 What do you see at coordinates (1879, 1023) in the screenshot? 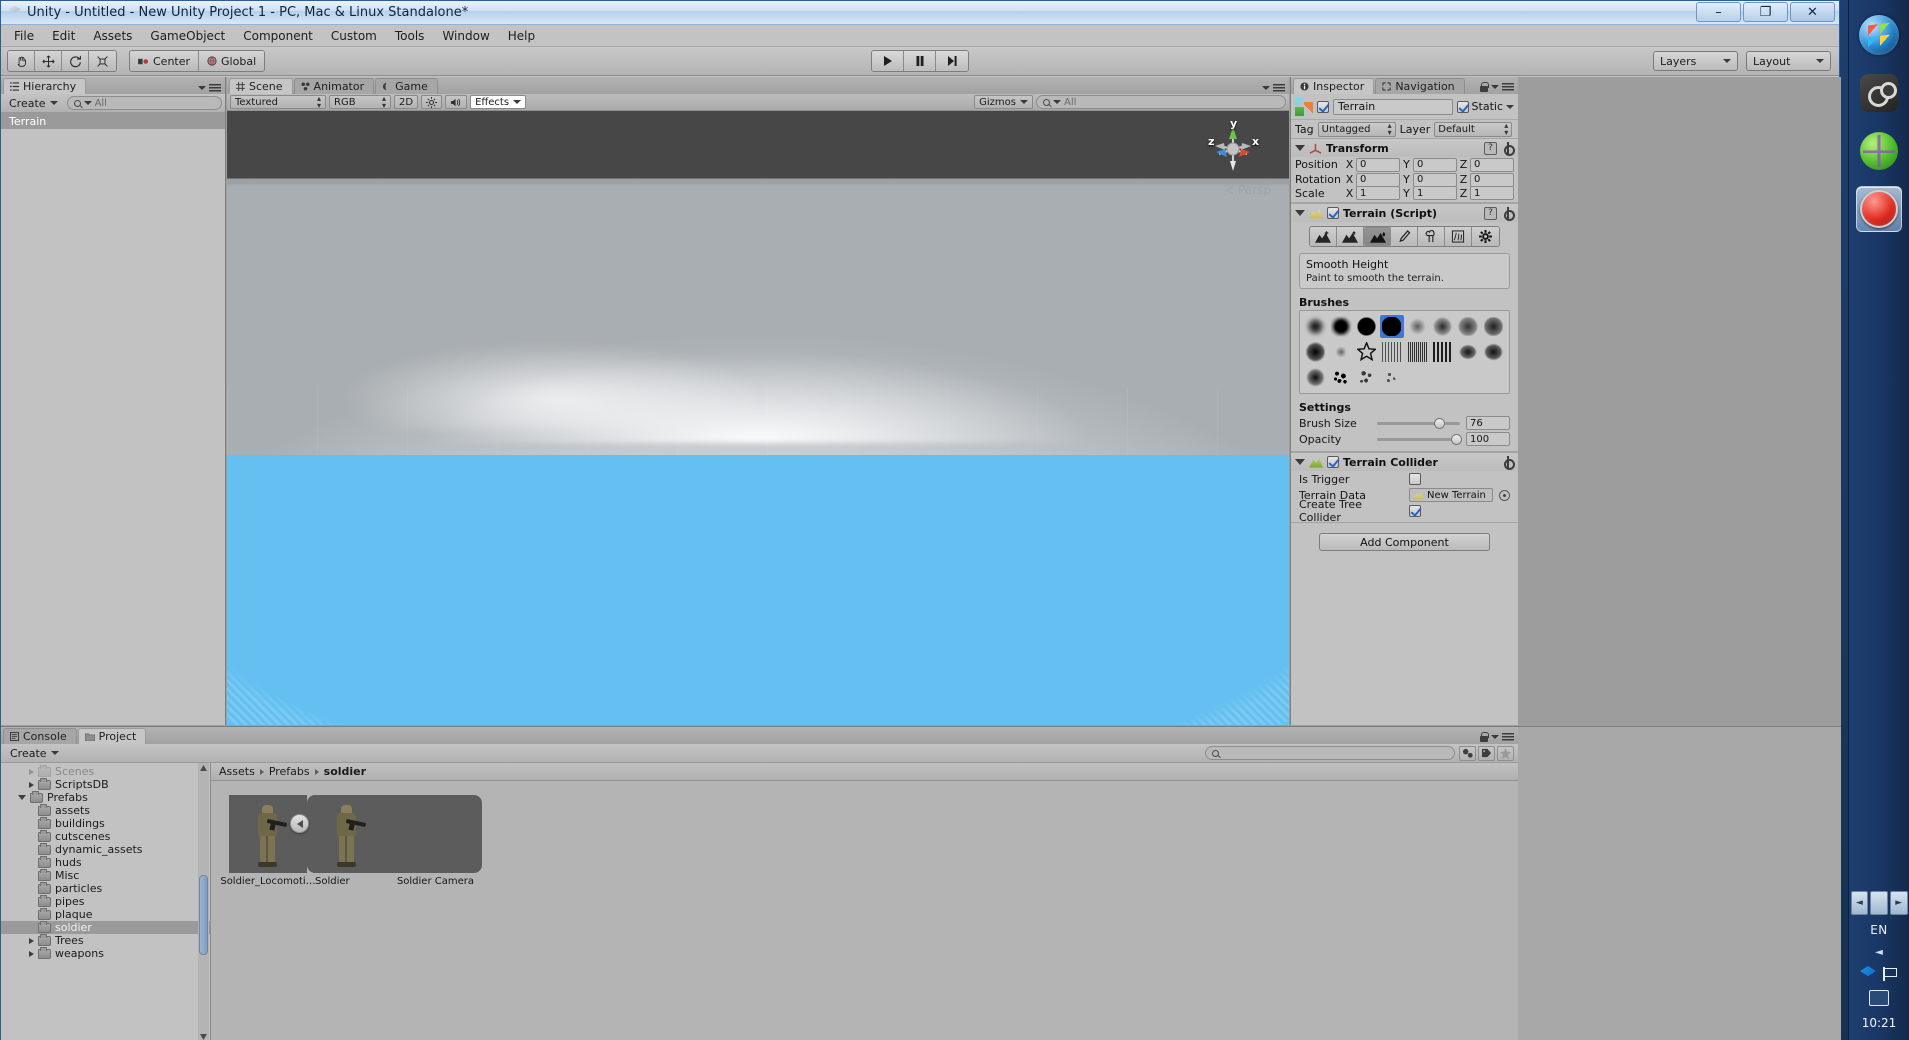
I see `clock: 10:21` at bounding box center [1879, 1023].